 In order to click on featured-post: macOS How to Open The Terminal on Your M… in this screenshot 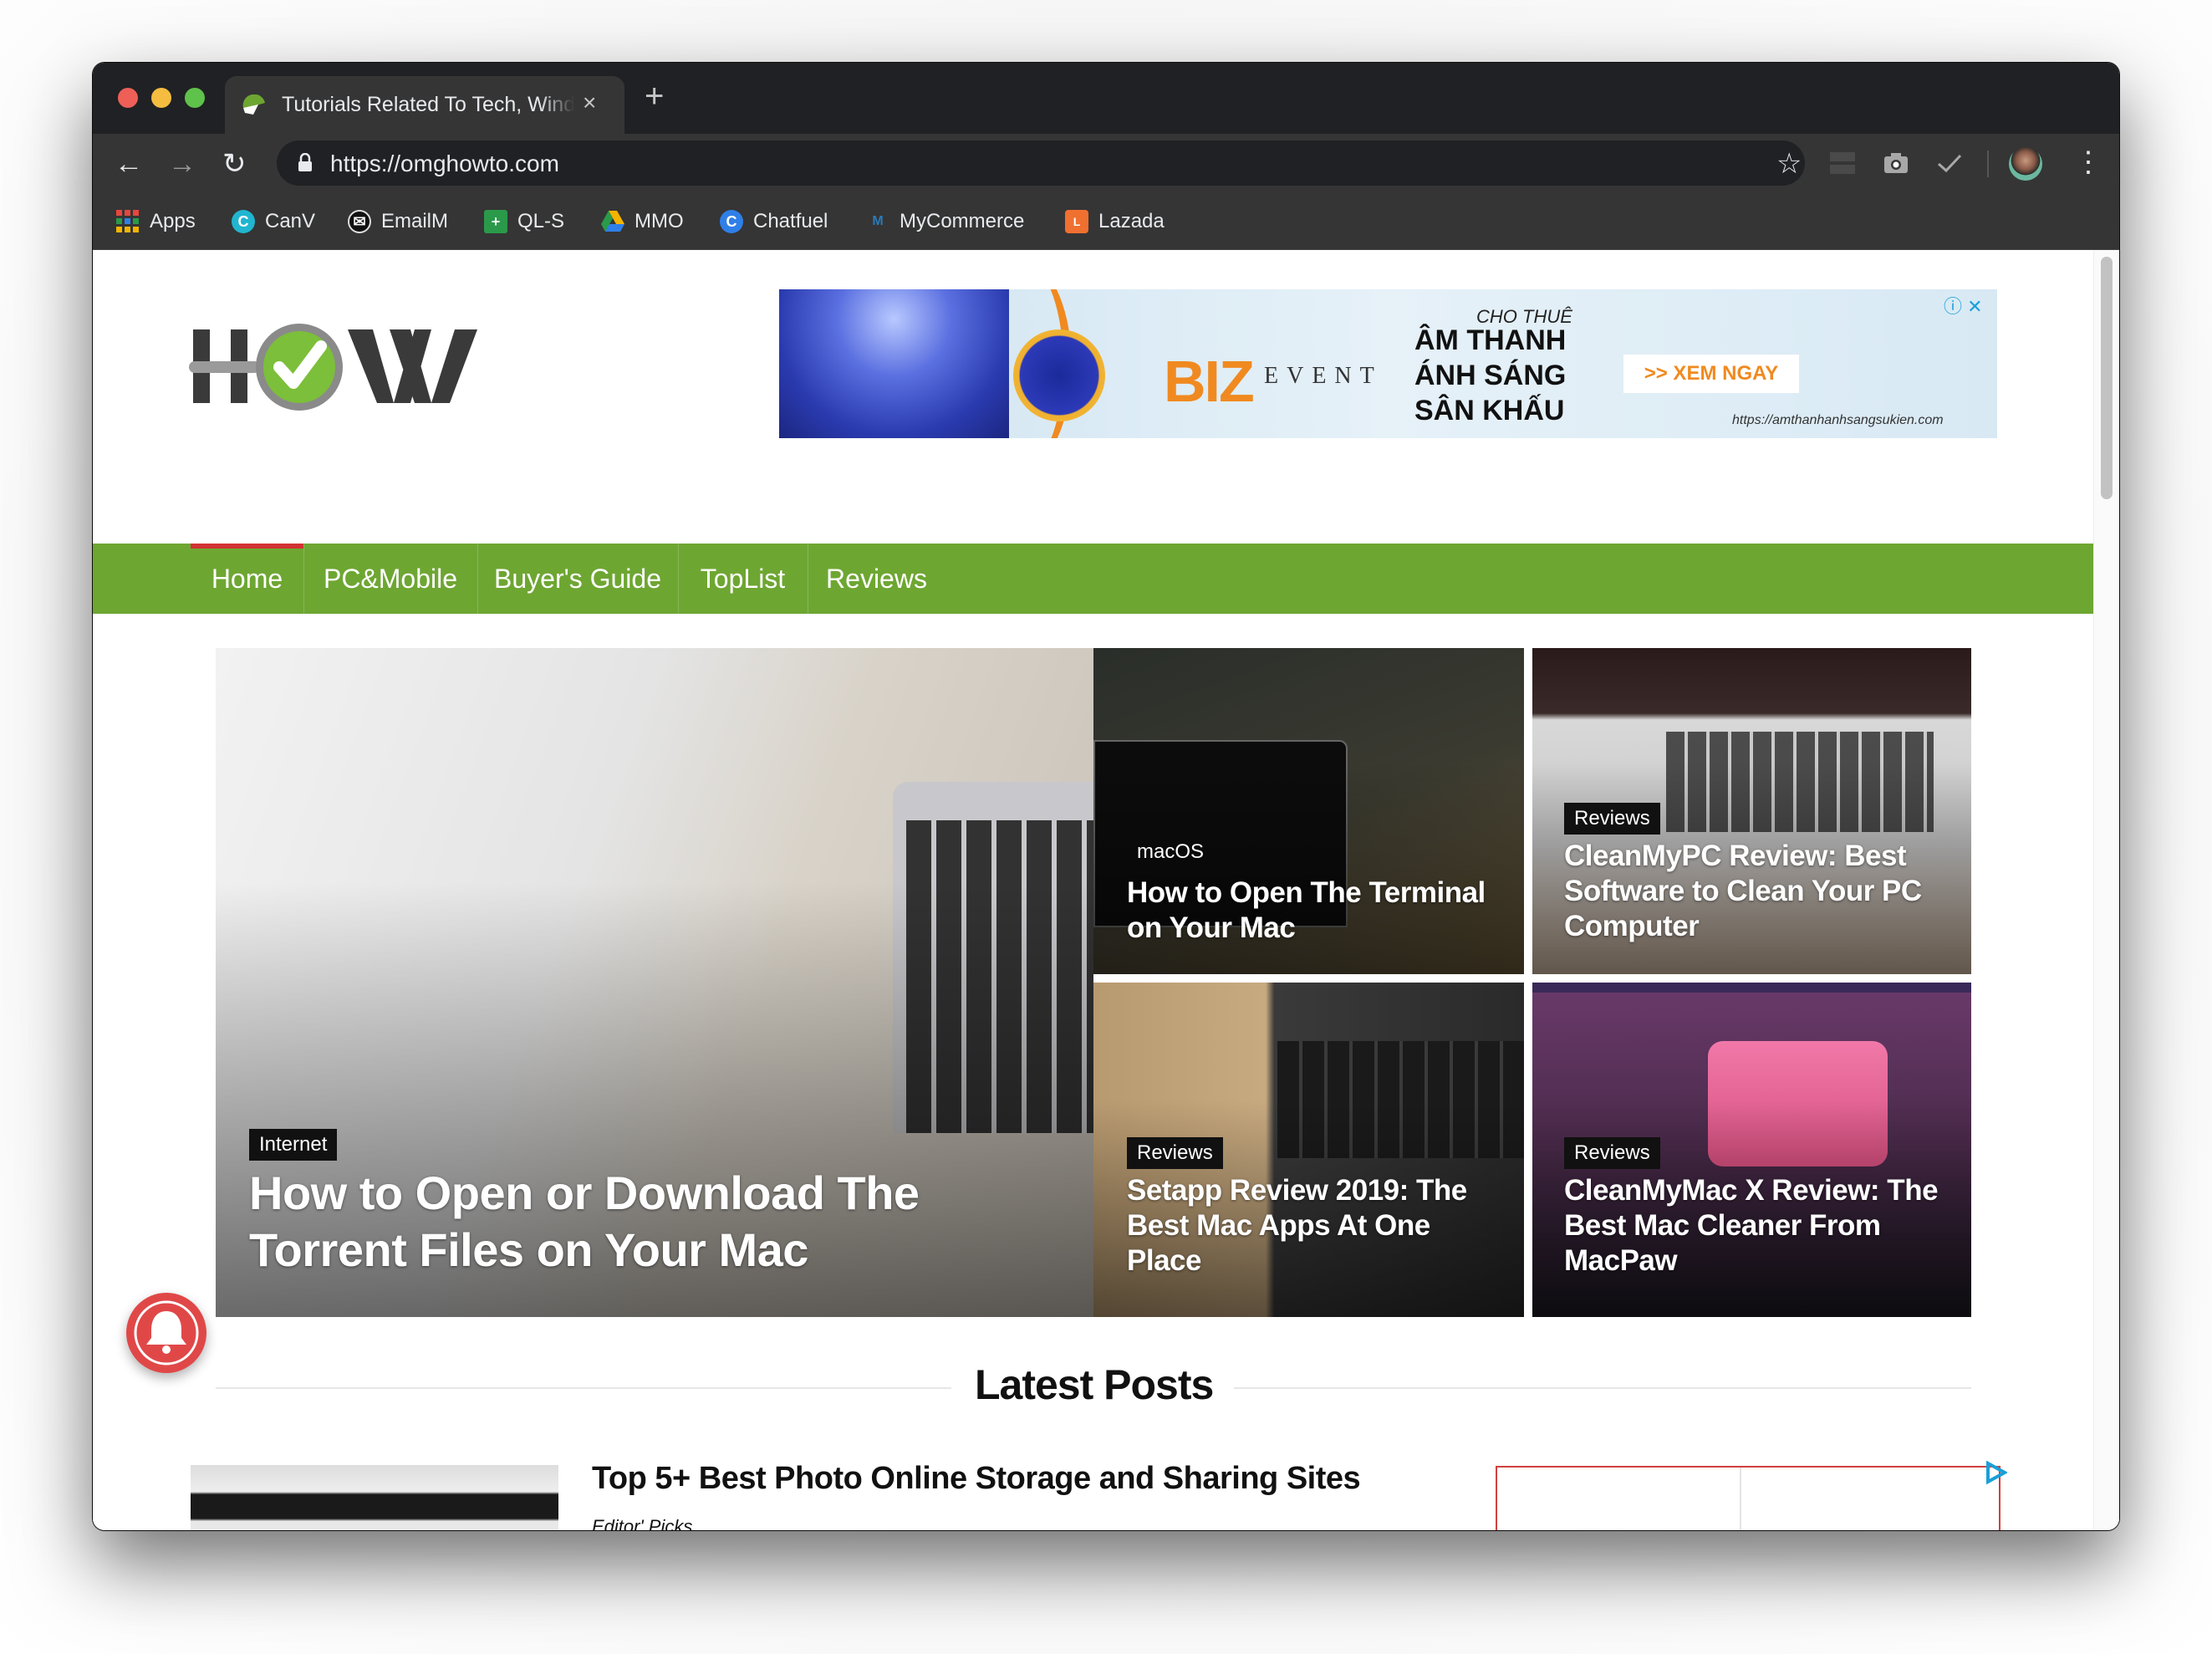, I will do `click(1308, 811)`.